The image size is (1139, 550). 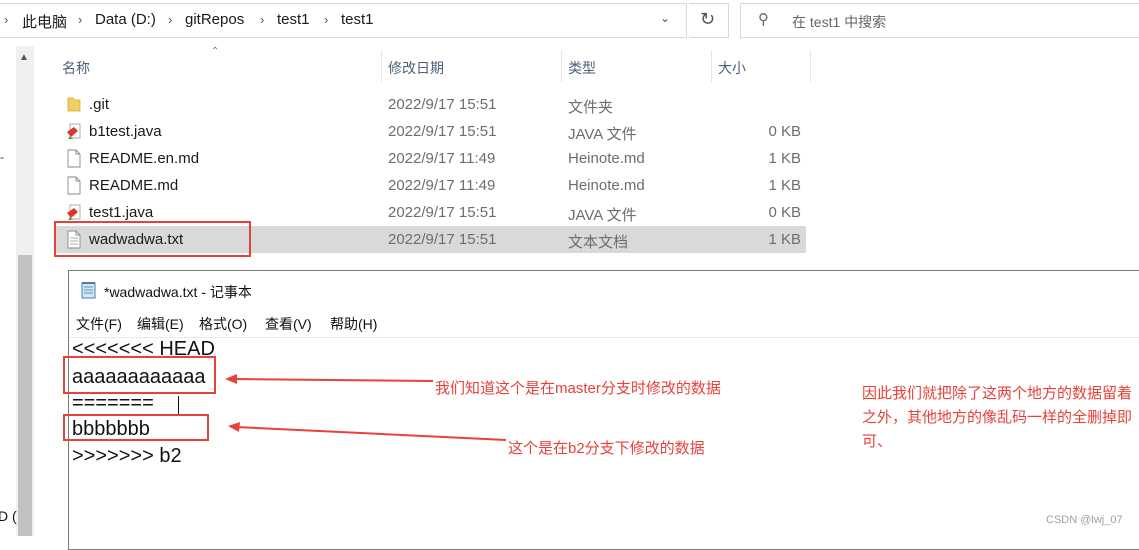 I want to click on highlight-box-b2-data, so click(x=136, y=427).